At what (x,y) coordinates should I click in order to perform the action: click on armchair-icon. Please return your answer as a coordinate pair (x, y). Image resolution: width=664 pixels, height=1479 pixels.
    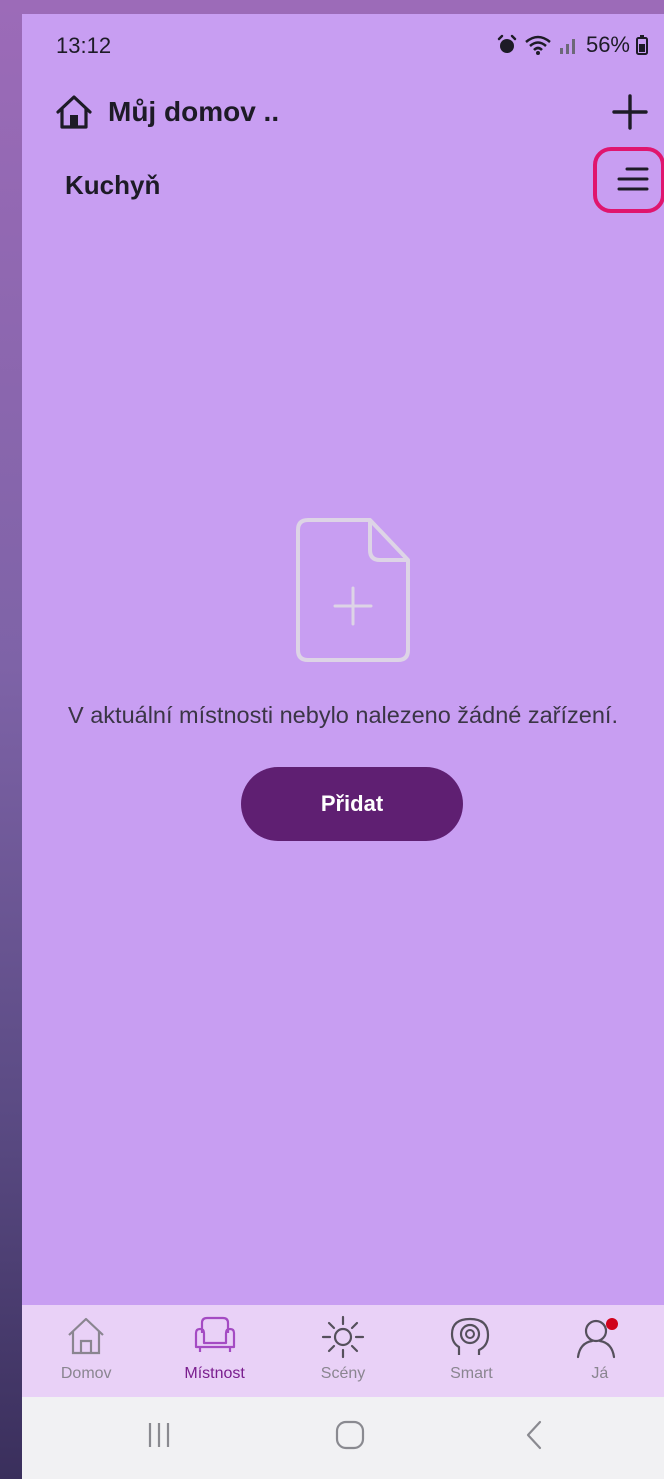
    Looking at the image, I should click on (214, 1334).